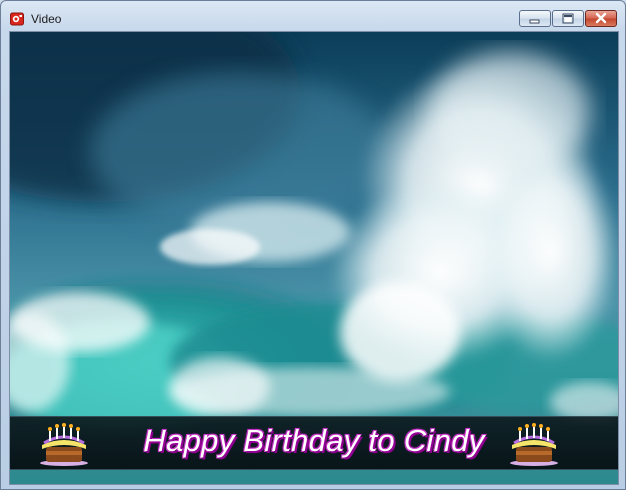 The height and width of the screenshot is (490, 626). Describe the element at coordinates (313, 16) in the screenshot. I see `title-bar: Video` at that location.